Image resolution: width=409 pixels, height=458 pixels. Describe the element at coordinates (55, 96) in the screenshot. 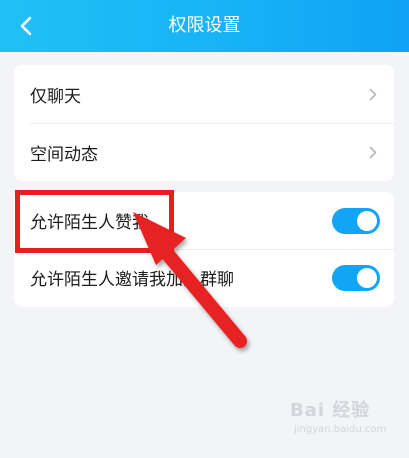

I see `setting-label: 仅聊天` at that location.